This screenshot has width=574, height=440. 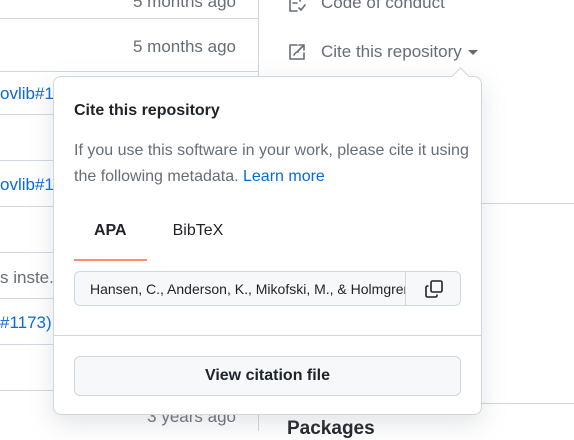 I want to click on code-of-conduct-icon, so click(x=297, y=6).